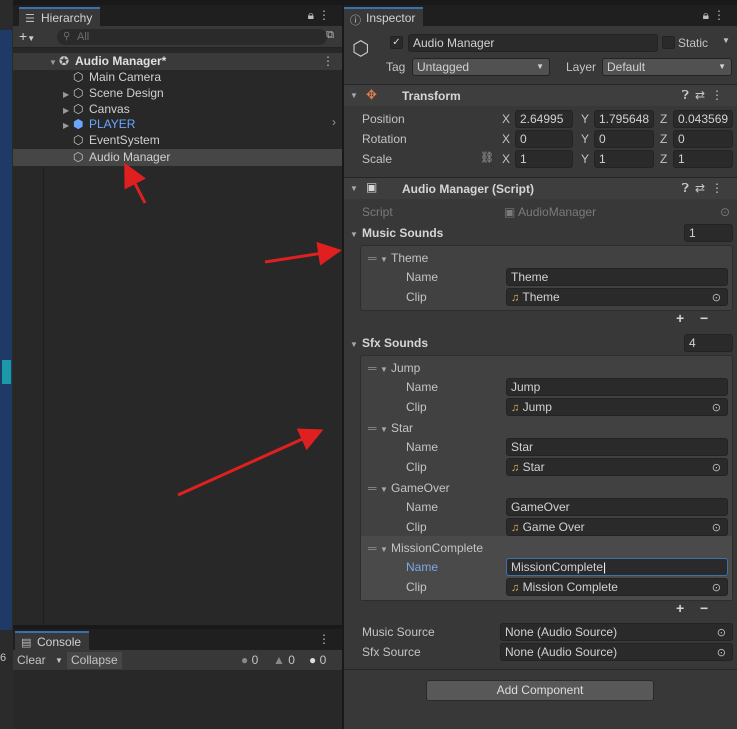 Image resolution: width=737 pixels, height=729 pixels. I want to click on music-theme-name-field: Theme, so click(617, 277).